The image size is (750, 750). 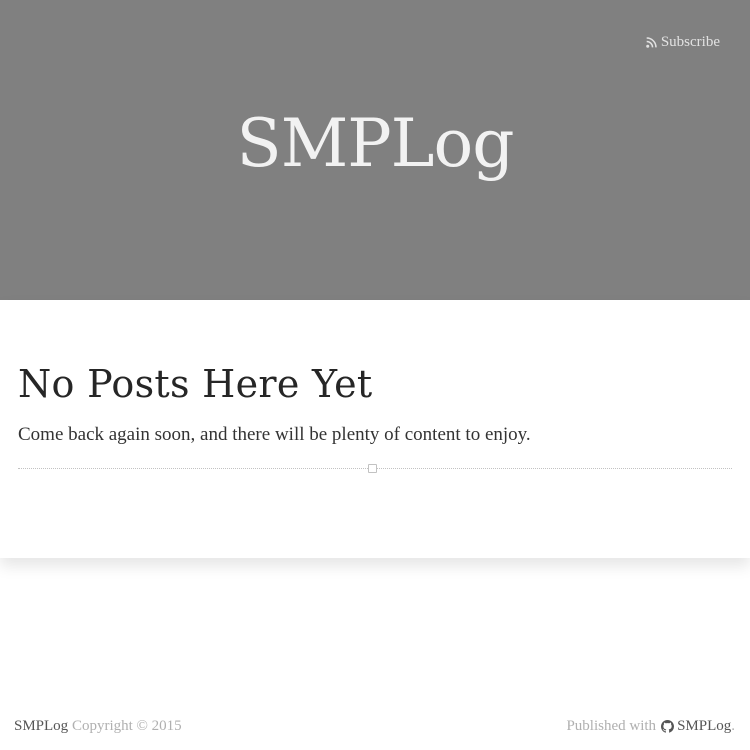 What do you see at coordinates (611, 726) in the screenshot?
I see `published-with-label: Published with` at bounding box center [611, 726].